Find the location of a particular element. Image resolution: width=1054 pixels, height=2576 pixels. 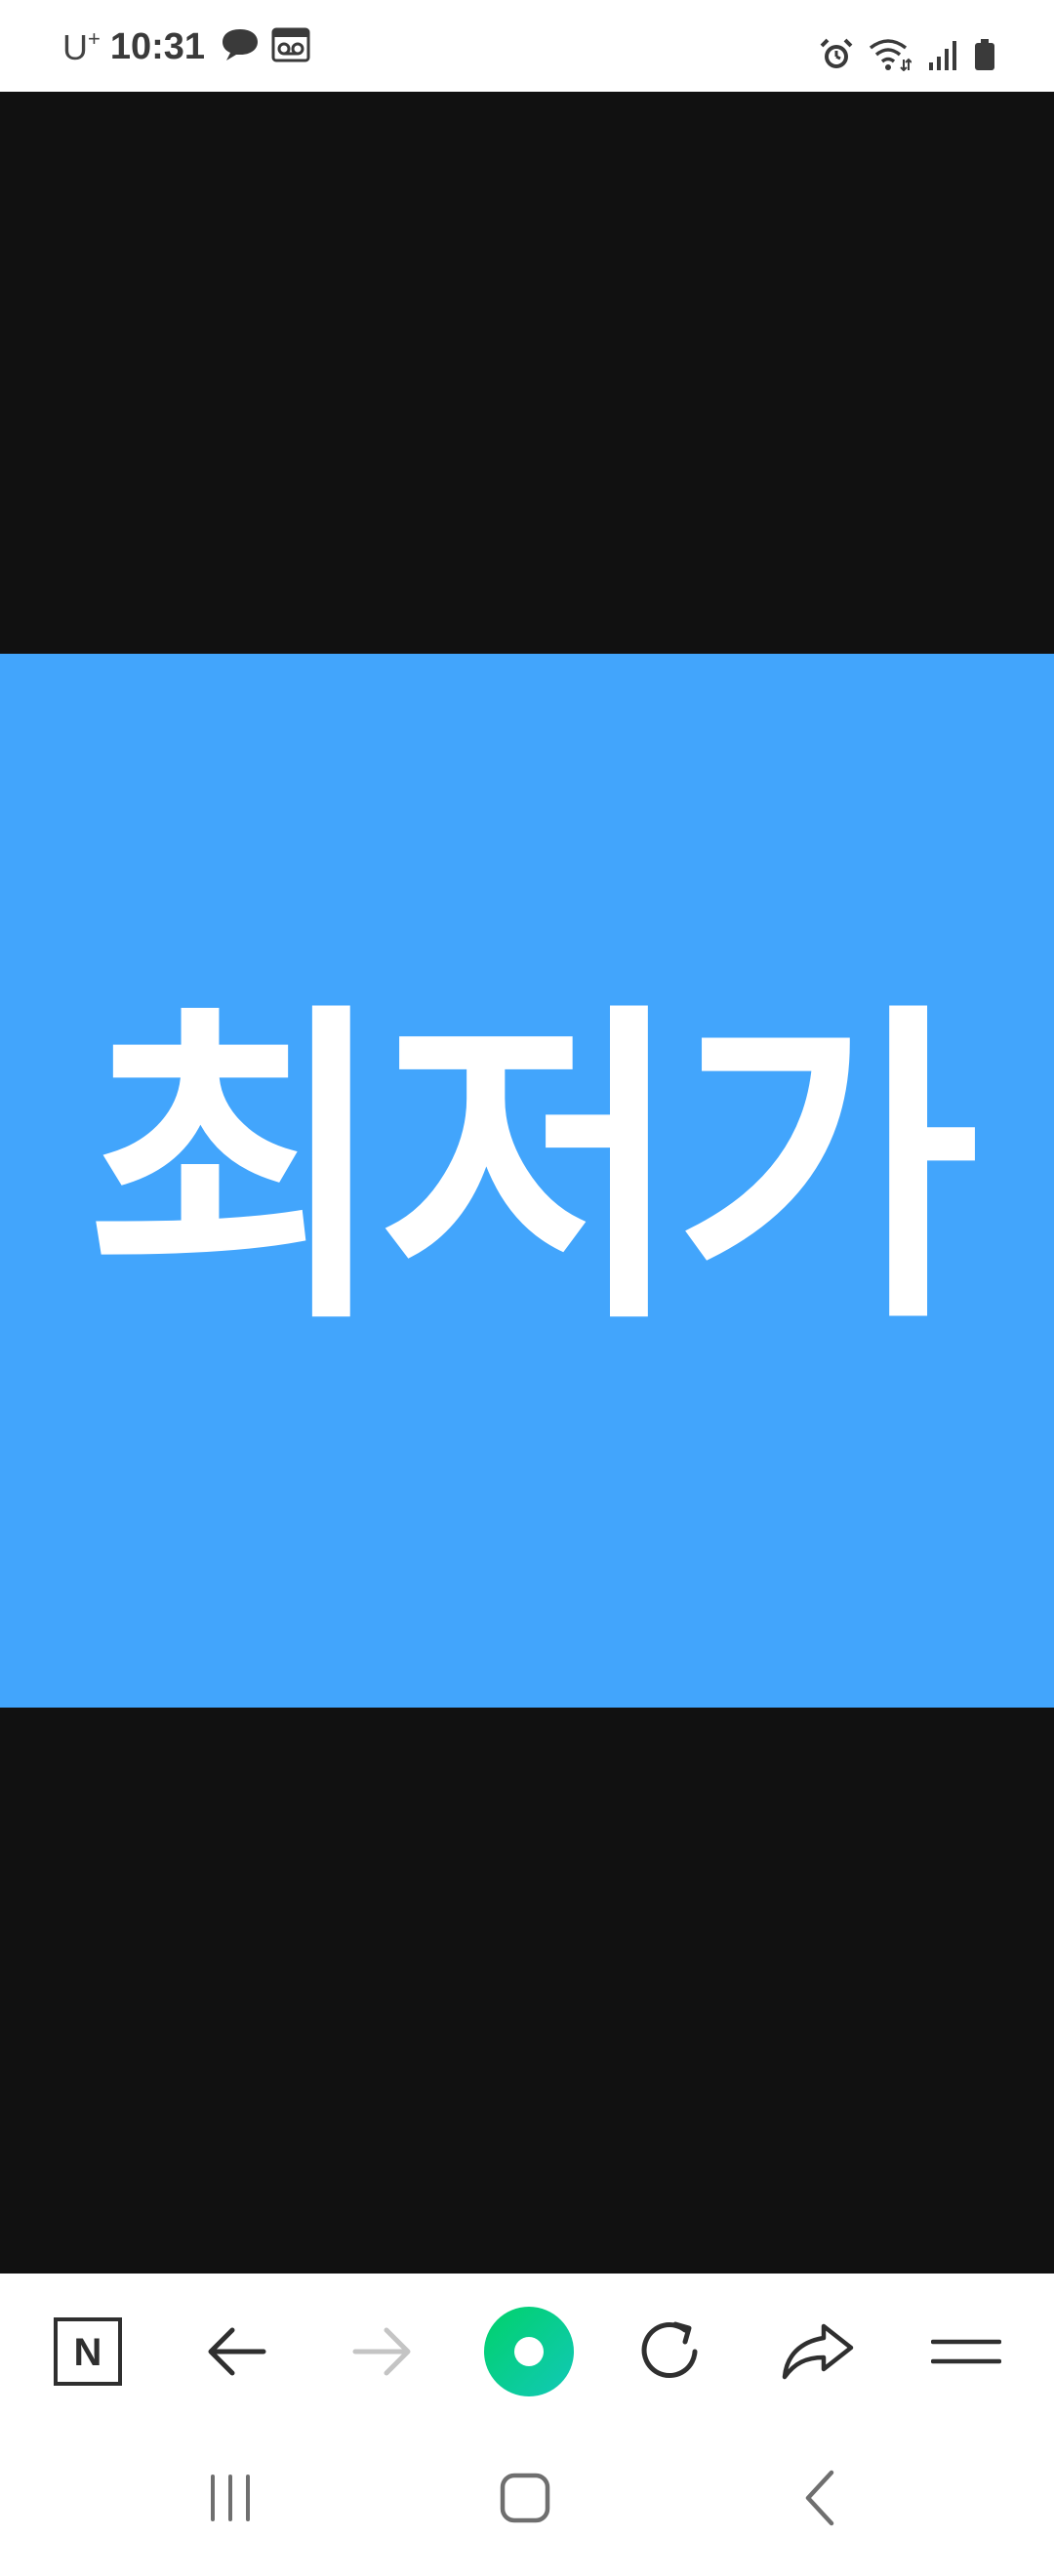

naver-n-icon: N is located at coordinates (88, 2351).